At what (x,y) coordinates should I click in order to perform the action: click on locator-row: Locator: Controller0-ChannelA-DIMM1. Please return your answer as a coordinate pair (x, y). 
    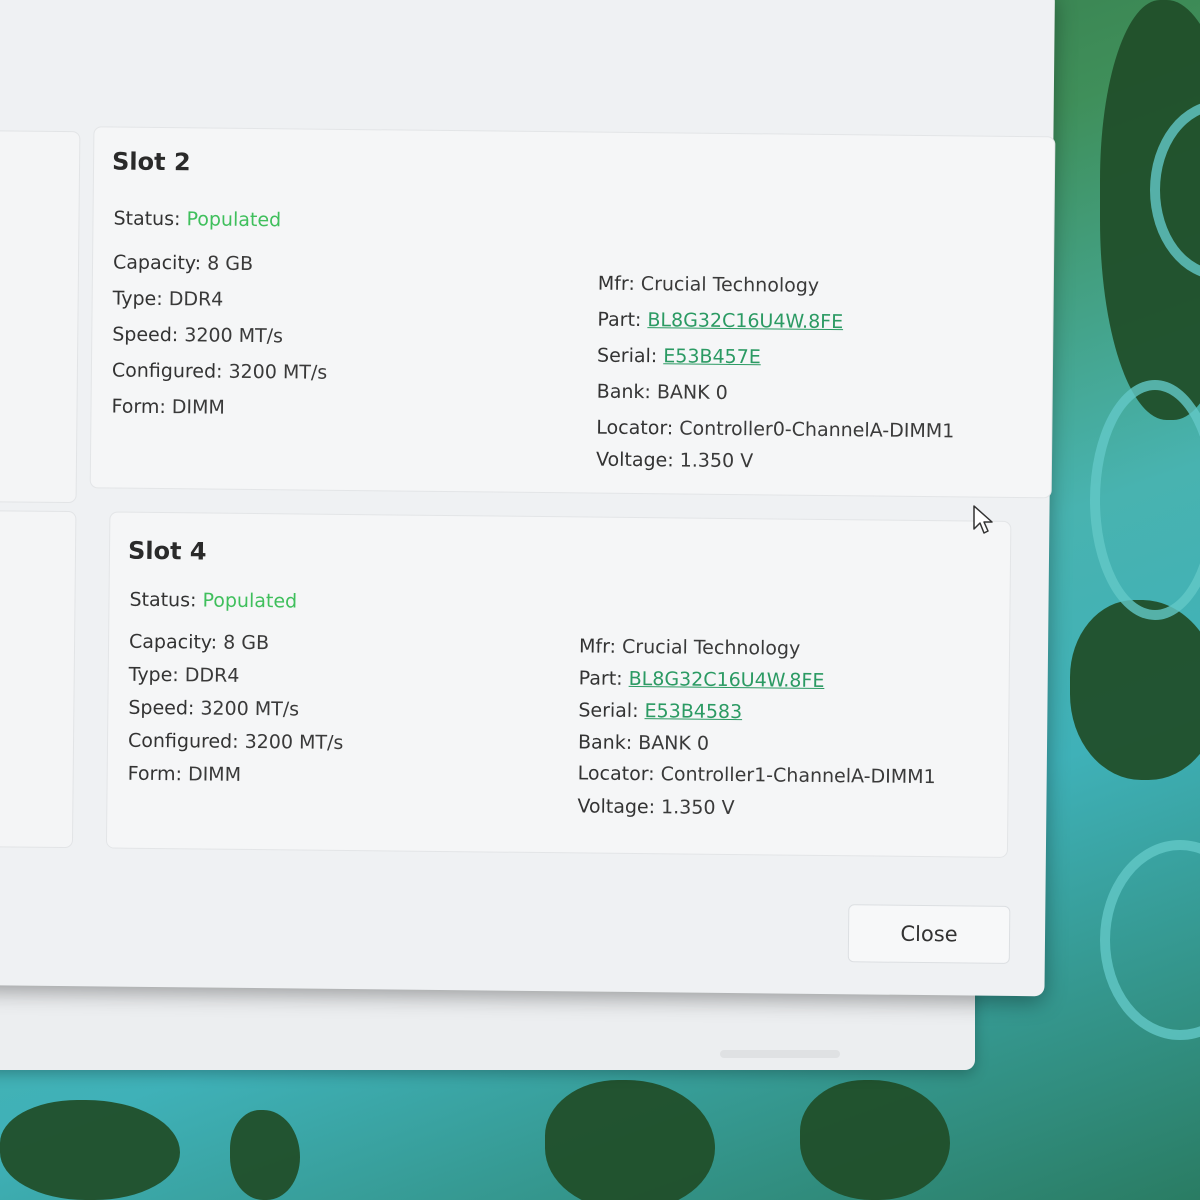
    Looking at the image, I should click on (775, 430).